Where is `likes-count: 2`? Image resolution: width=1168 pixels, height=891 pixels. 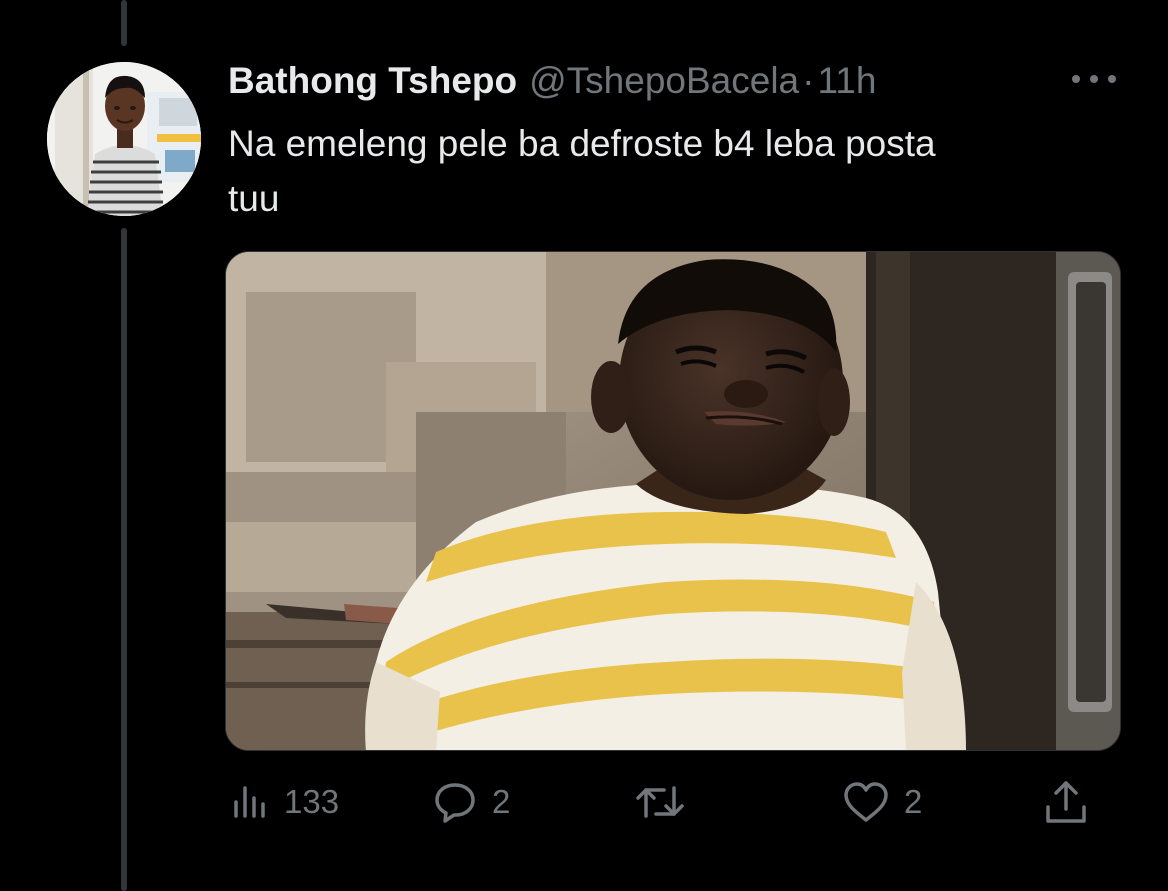 likes-count: 2 is located at coordinates (913, 801).